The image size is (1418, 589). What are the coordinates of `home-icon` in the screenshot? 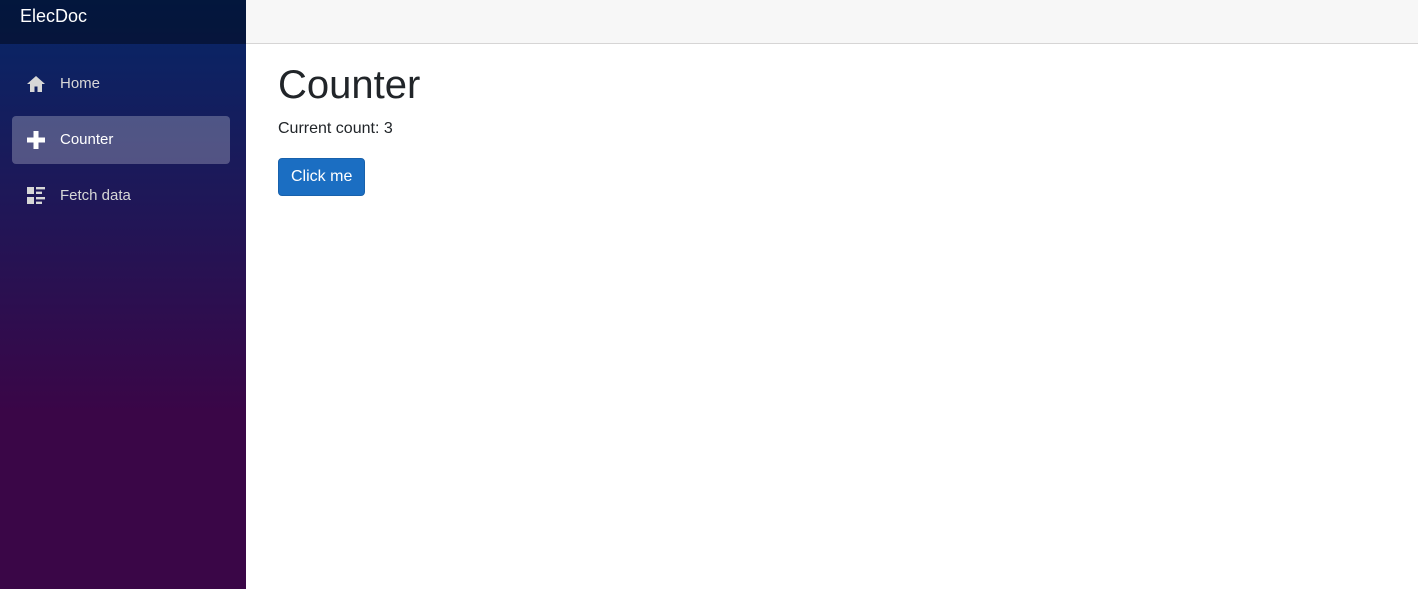 It's located at (36, 84).